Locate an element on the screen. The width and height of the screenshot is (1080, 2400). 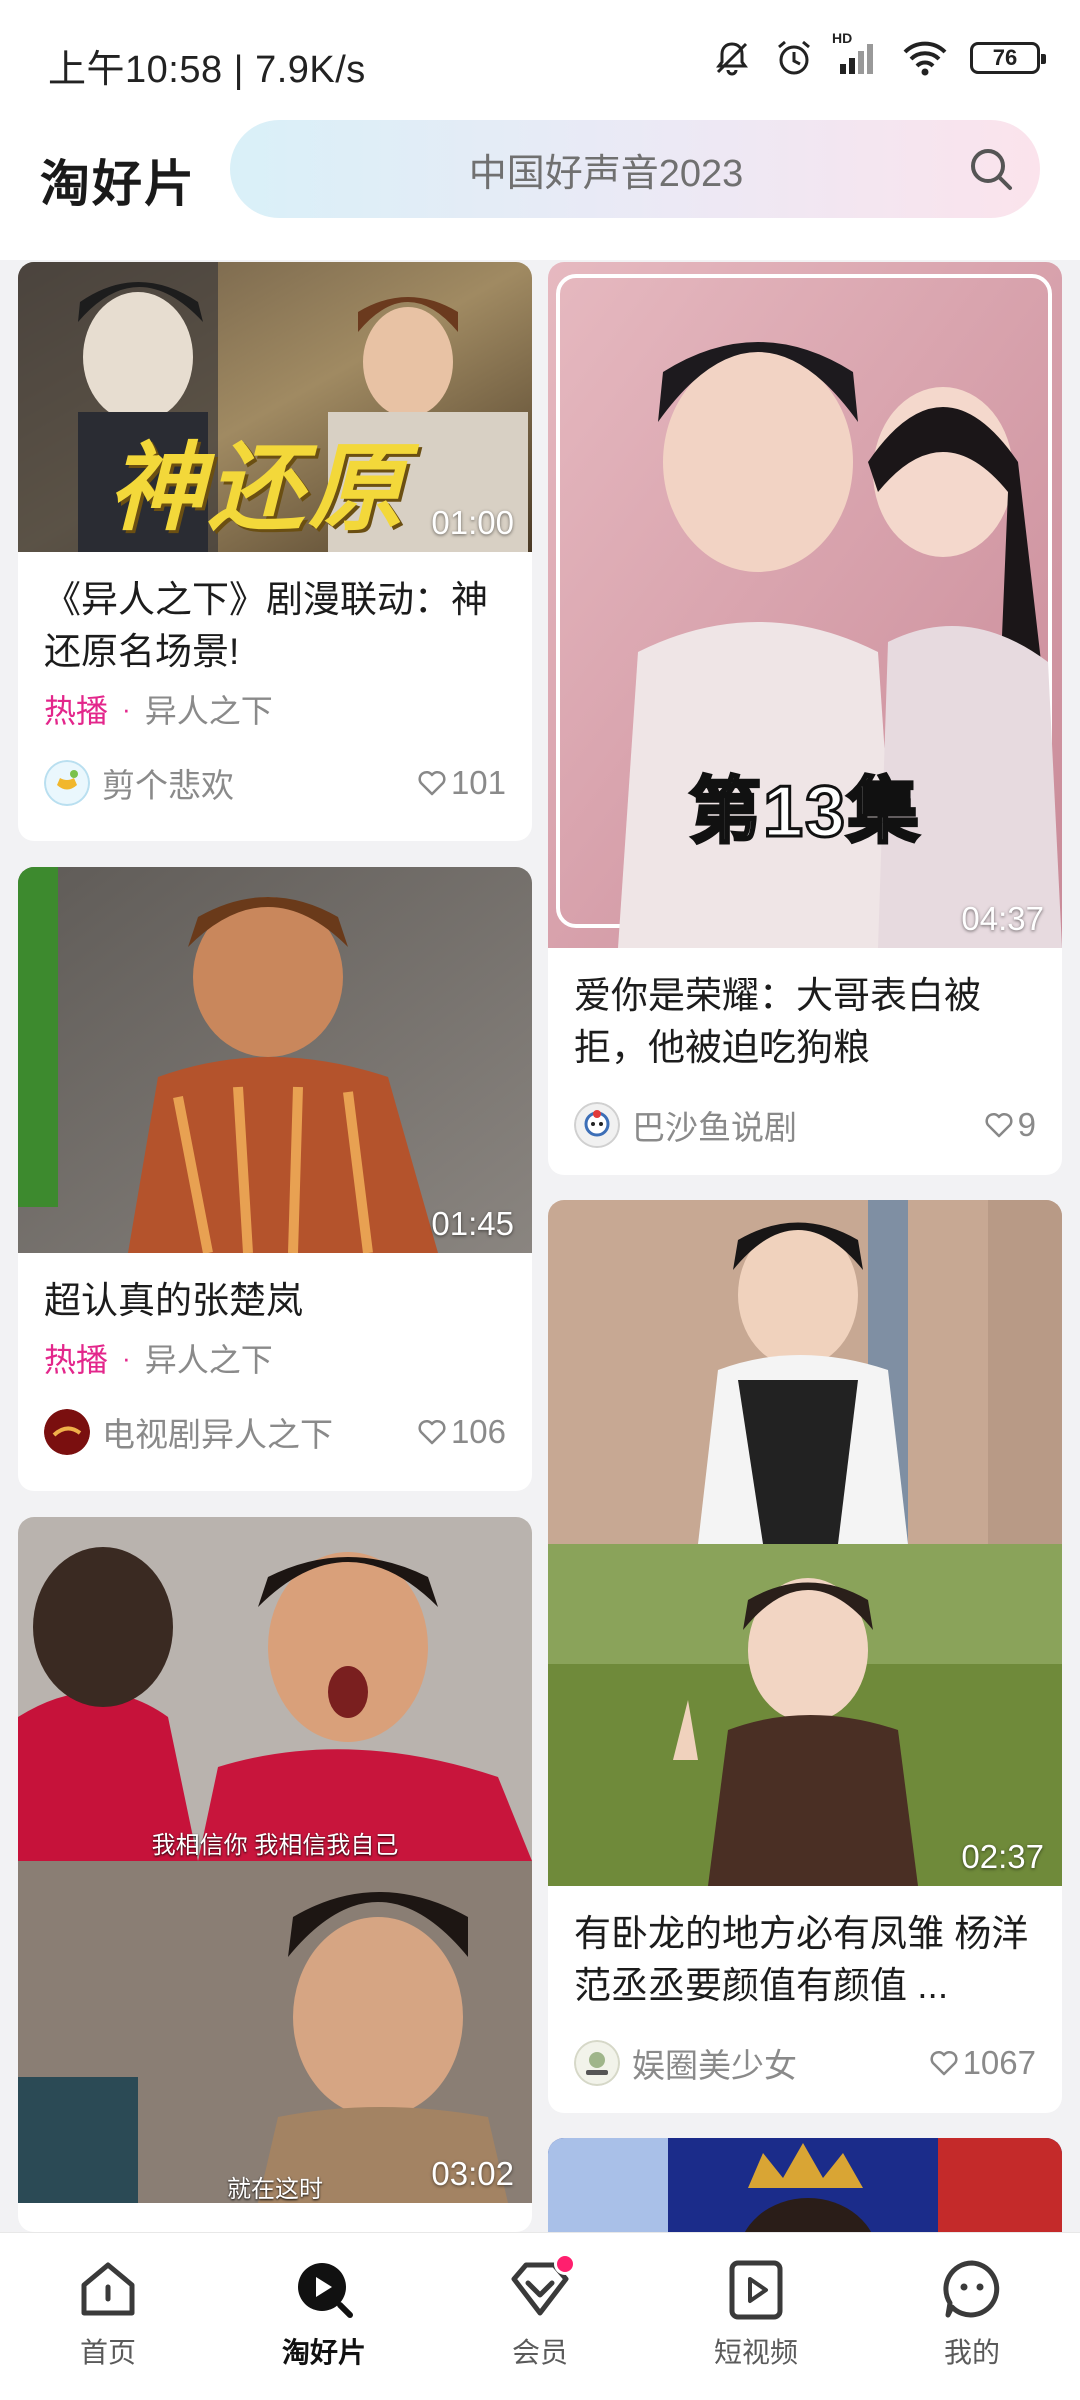
signal-icon: HD is located at coordinates (856, 54).